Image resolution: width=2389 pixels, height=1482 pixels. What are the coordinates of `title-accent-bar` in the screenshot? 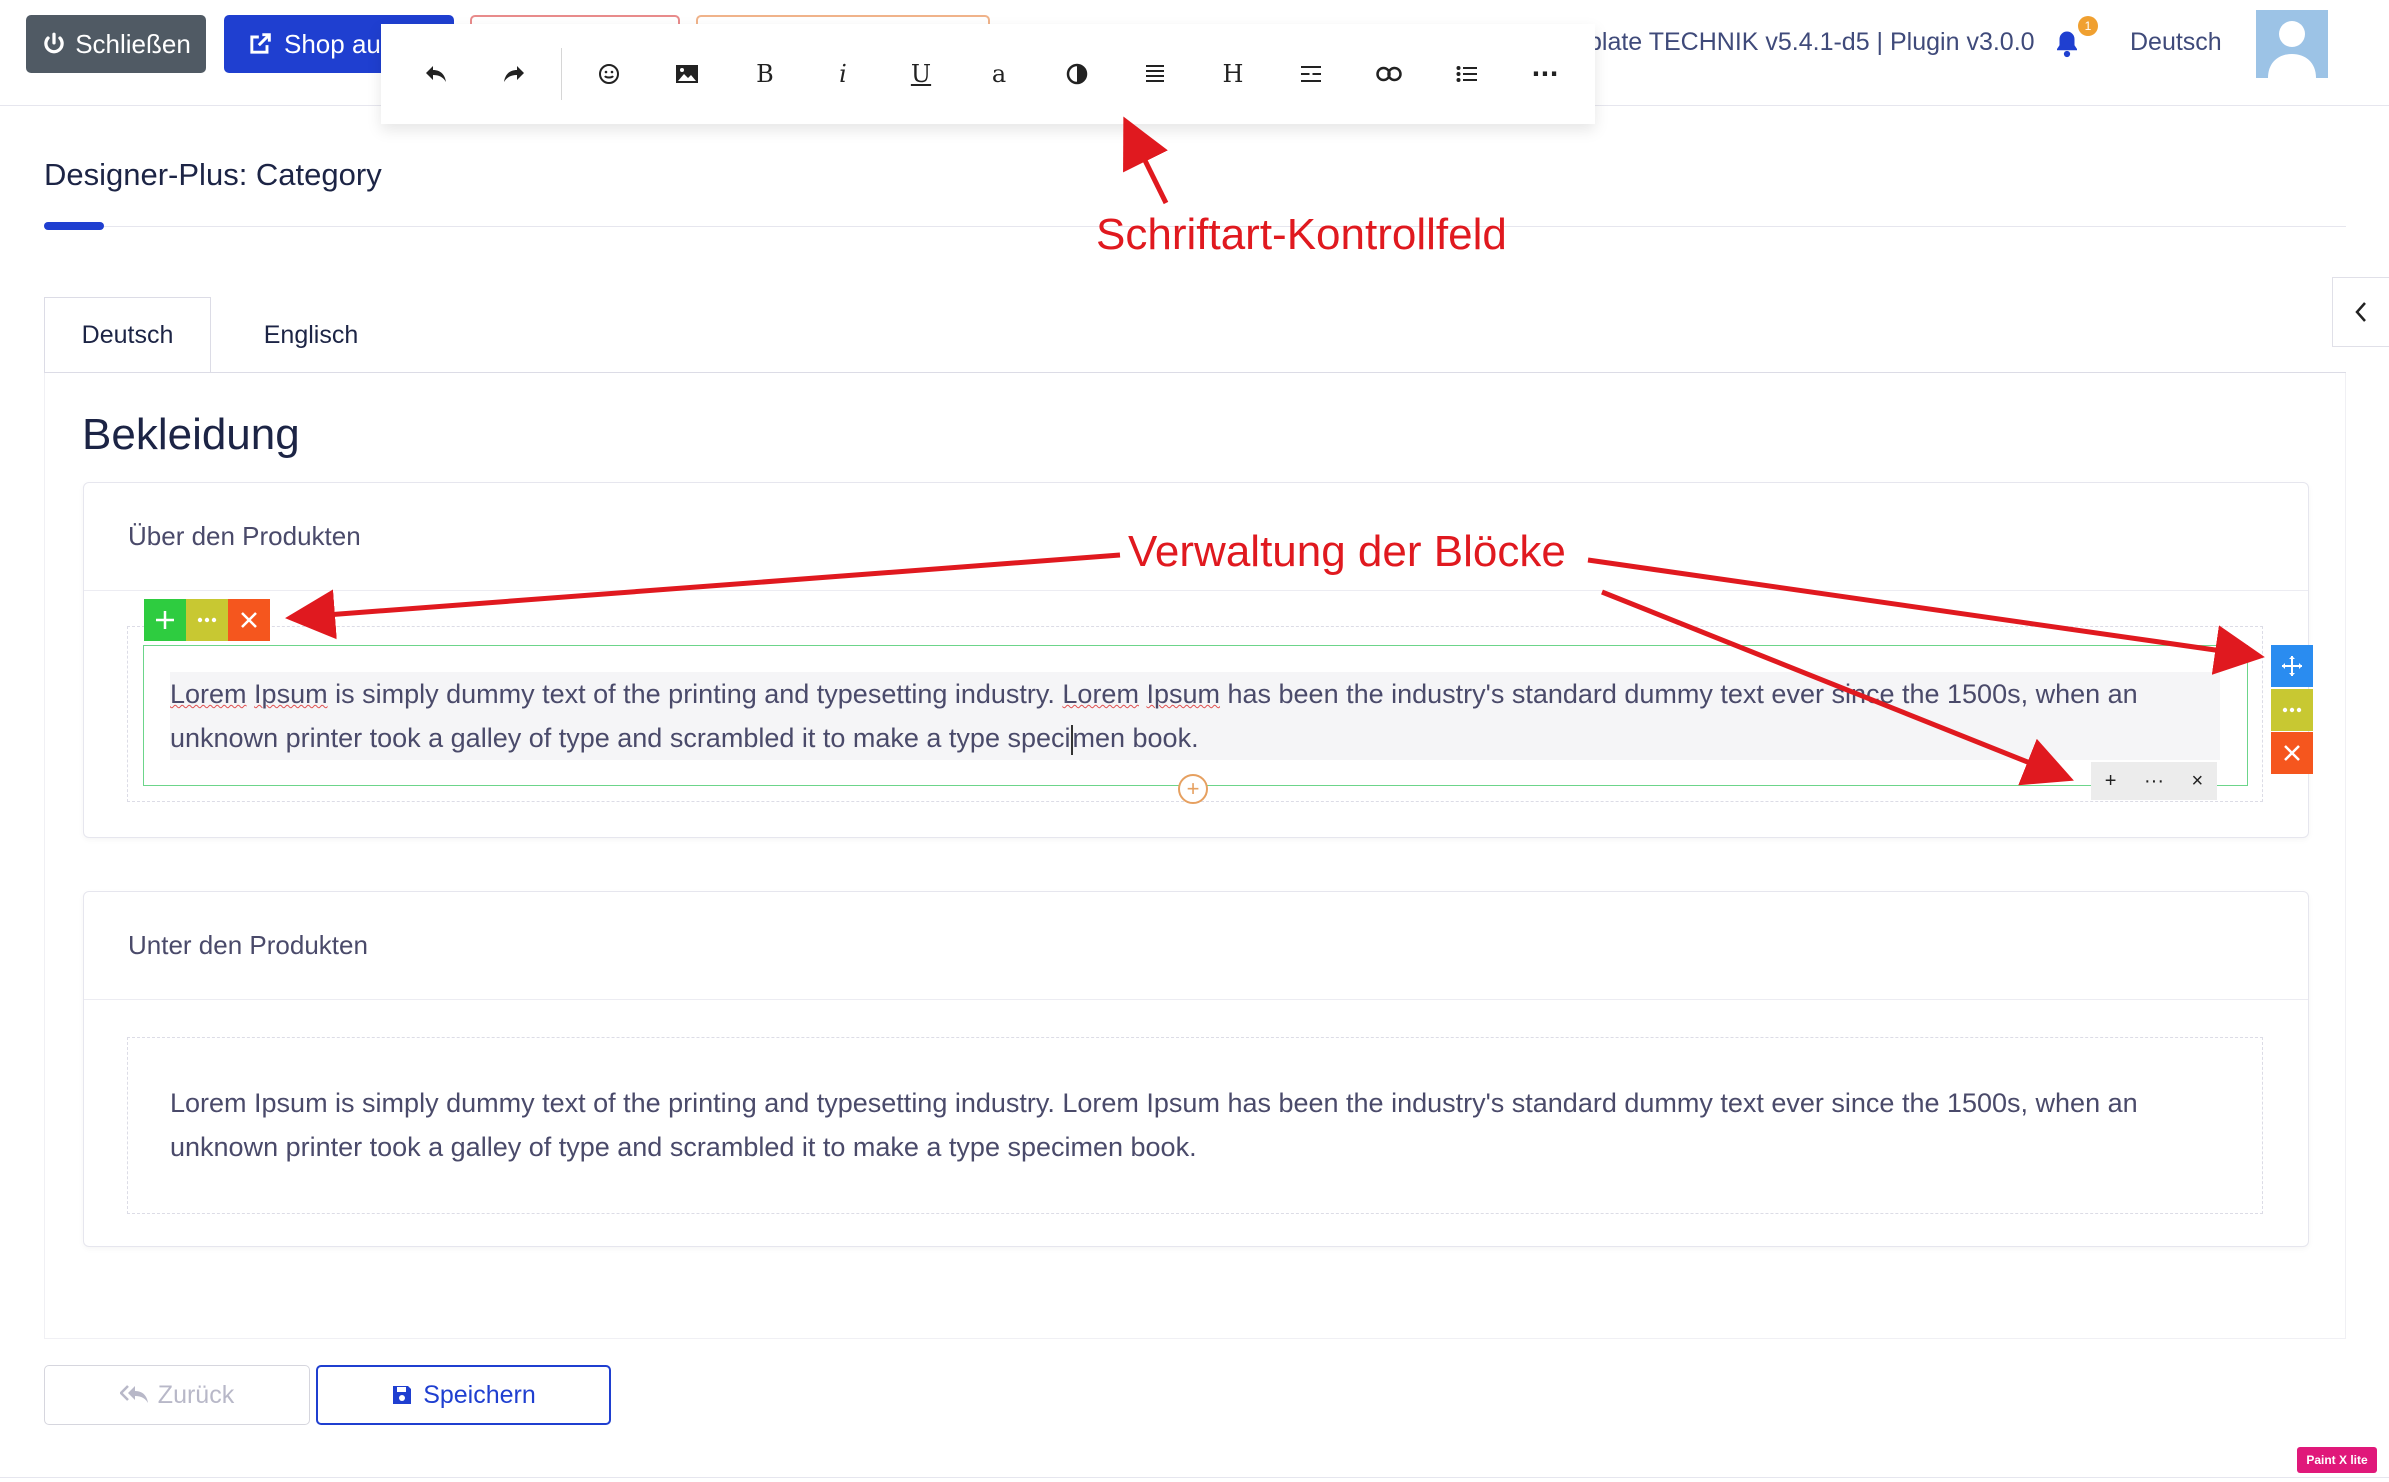 It's located at (74, 226).